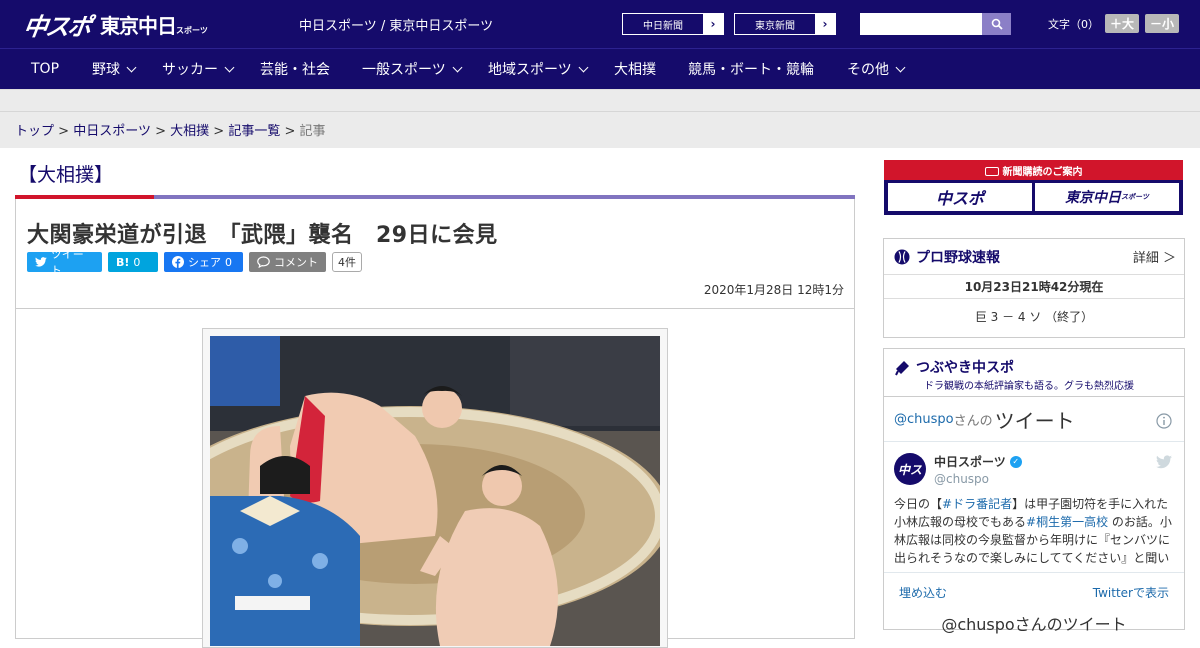 Image resolution: width=1200 pixels, height=648 pixels. Describe the element at coordinates (1034, 257) in the screenshot. I see `baseball-score-header: プロ野球速報 詳細 ＞` at that location.